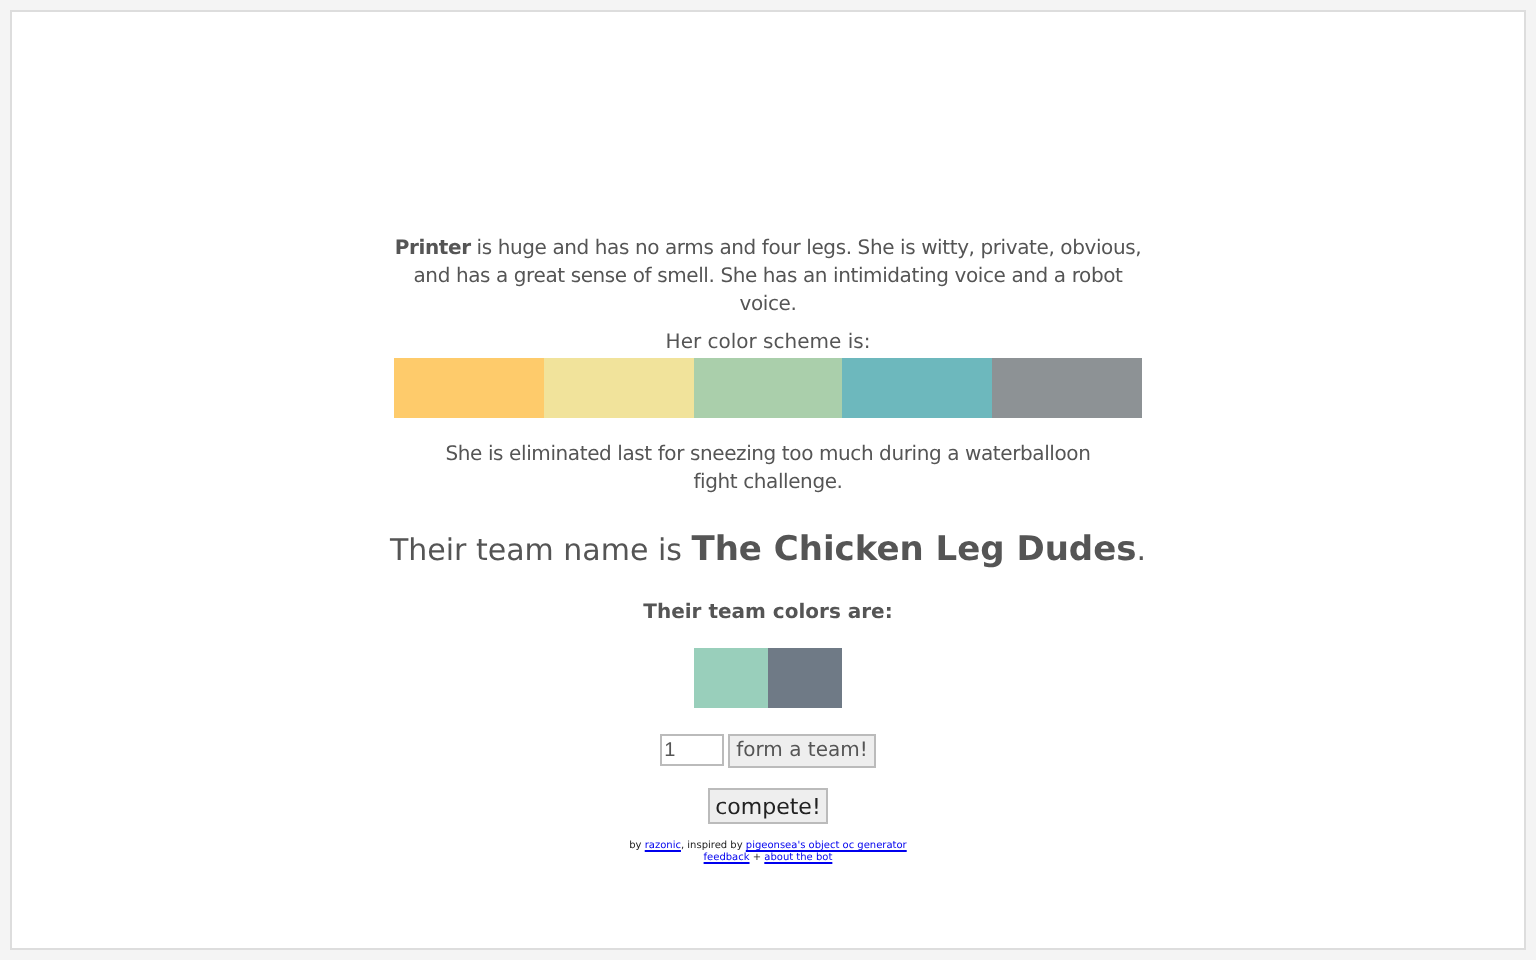 The width and height of the screenshot is (1536, 960). Describe the element at coordinates (768, 550) in the screenshot. I see `team-name-text: Their team name is The Chicken Leg Dudes.` at that location.